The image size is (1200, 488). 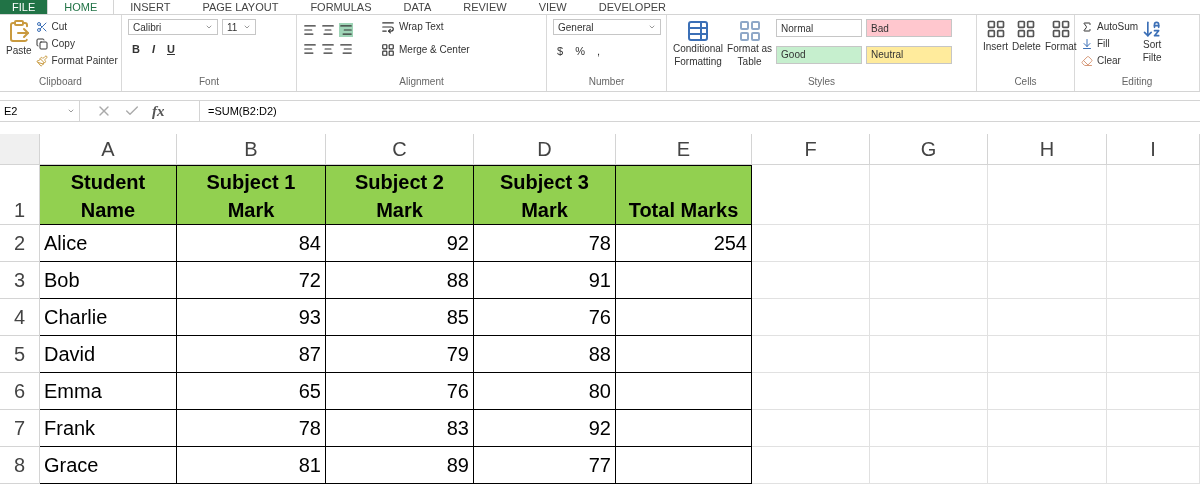 What do you see at coordinates (580, 51) in the screenshot?
I see `percent-button: %` at bounding box center [580, 51].